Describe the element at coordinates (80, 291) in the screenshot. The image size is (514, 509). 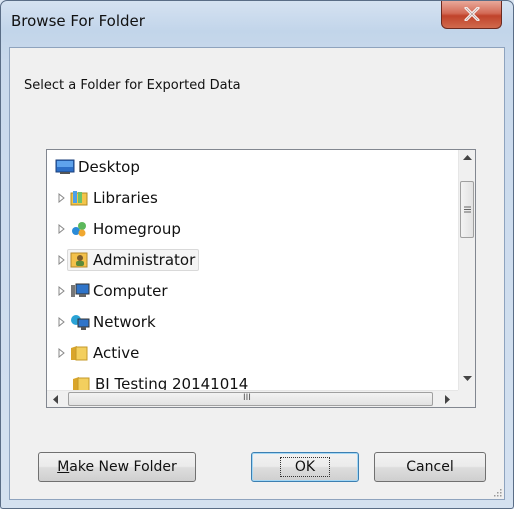
I see `computer-icon` at that location.